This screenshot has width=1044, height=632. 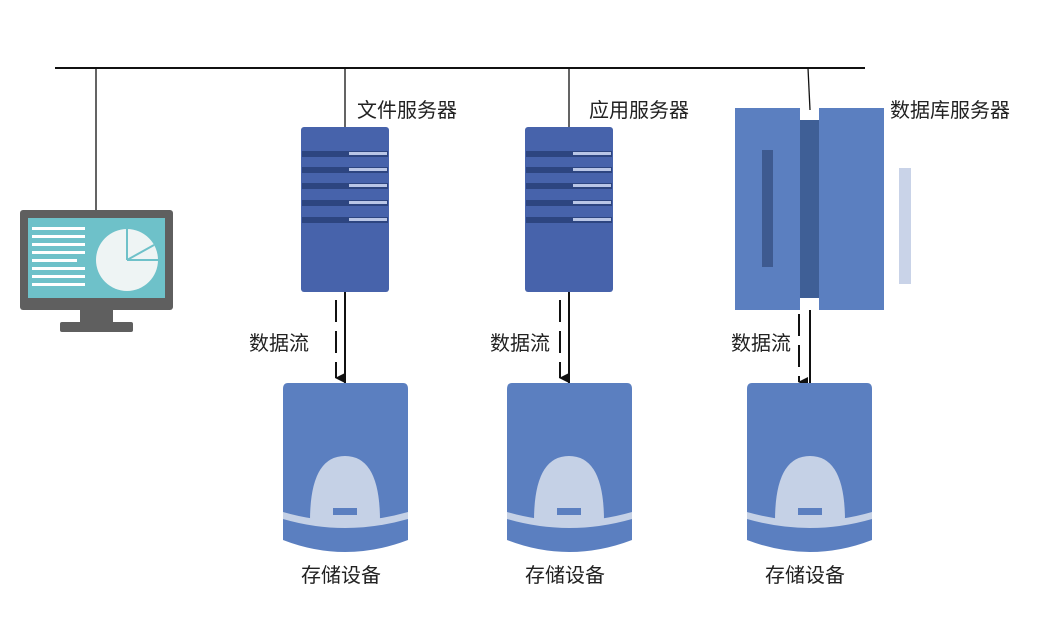 I want to click on storage-device-3: 存储设备, so click(x=809, y=485).